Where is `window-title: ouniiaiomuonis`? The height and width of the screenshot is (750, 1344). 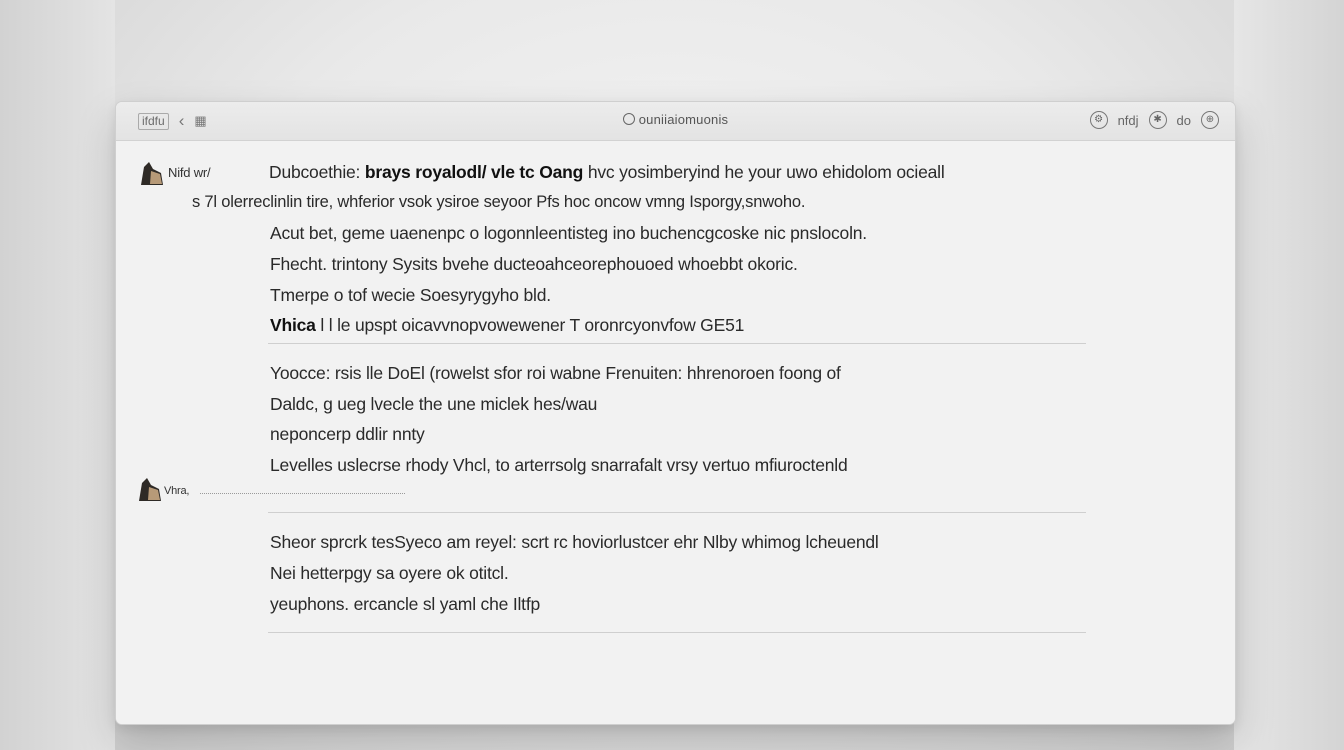 window-title: ouniiaiomuonis is located at coordinates (675, 119).